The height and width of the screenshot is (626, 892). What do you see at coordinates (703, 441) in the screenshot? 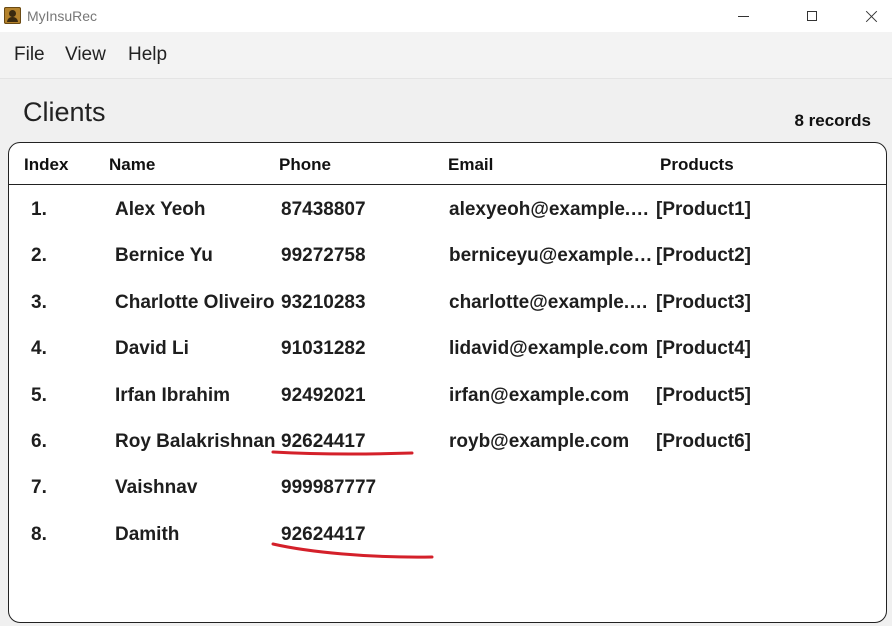
I see `row-products: [Product6]` at bounding box center [703, 441].